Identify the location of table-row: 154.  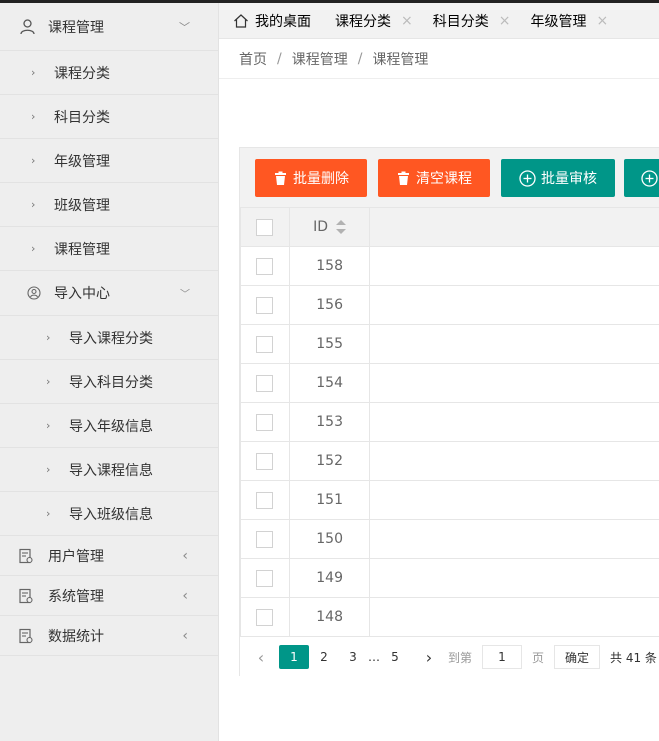
(449, 383).